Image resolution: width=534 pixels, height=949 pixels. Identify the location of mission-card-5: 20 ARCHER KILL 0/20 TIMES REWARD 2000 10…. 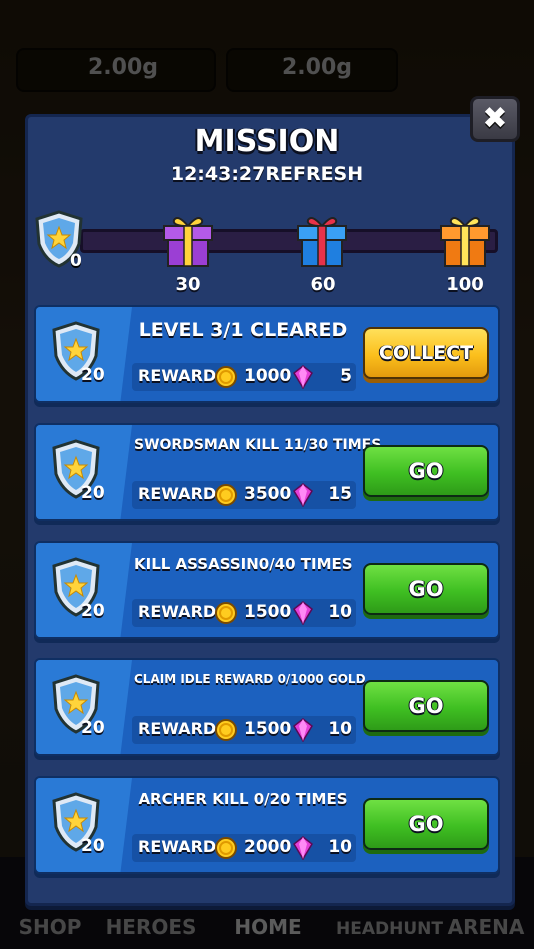
(267, 825).